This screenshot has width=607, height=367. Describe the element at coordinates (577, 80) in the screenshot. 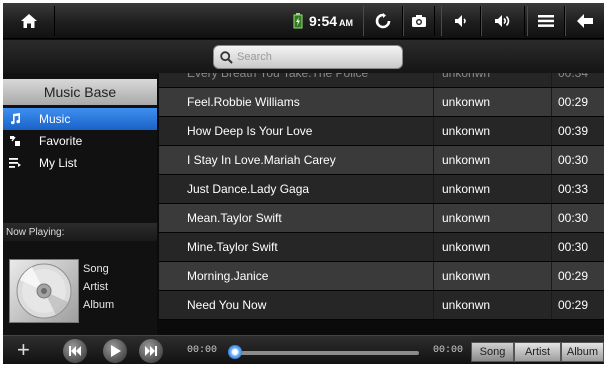

I see `track-duration: 00:34` at that location.